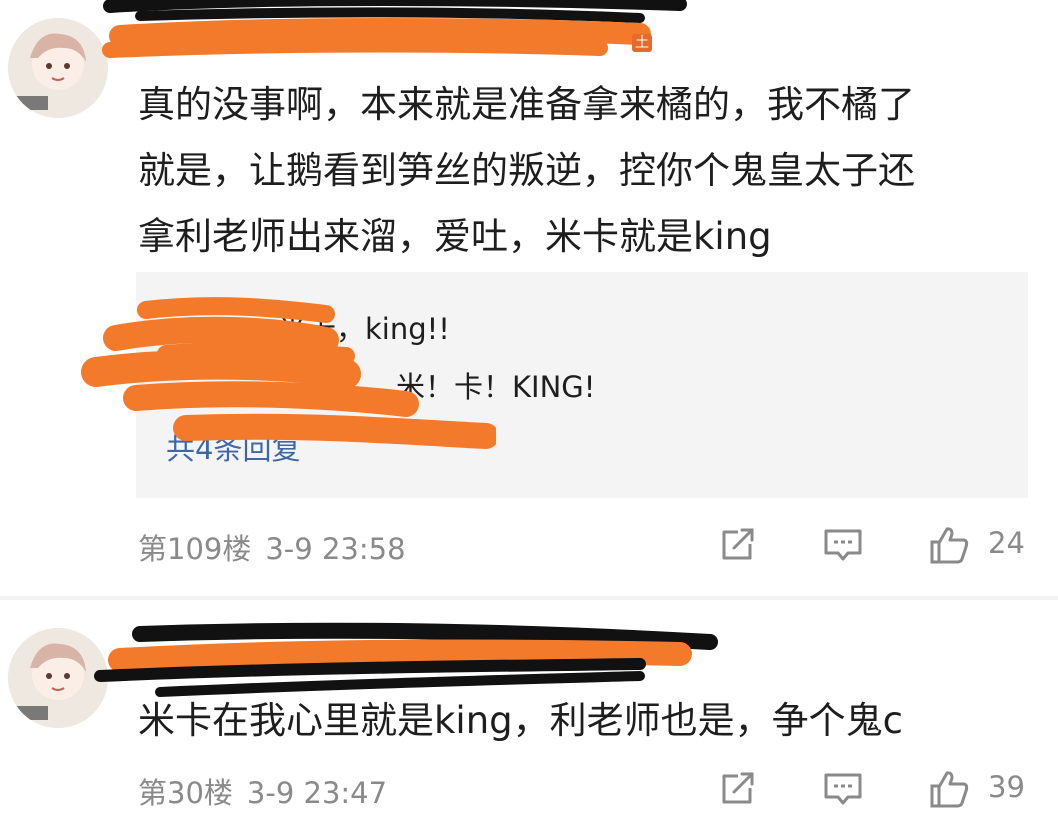 Image resolution: width=1058 pixels, height=840 pixels. Describe the element at coordinates (317, 793) in the screenshot. I see `timestamp: 3-9 23:47` at that location.